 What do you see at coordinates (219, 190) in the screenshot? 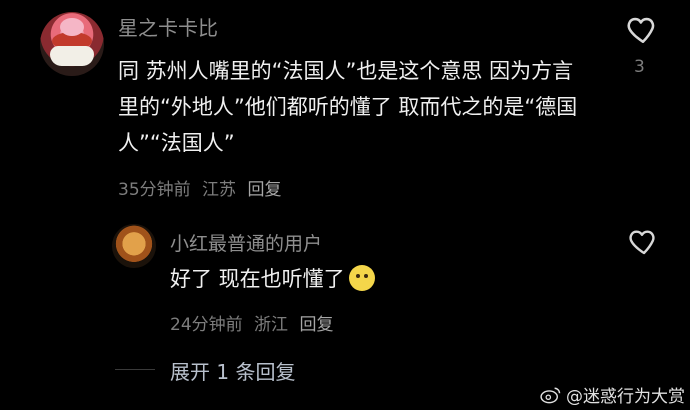
I see `comment-location: 江苏` at bounding box center [219, 190].